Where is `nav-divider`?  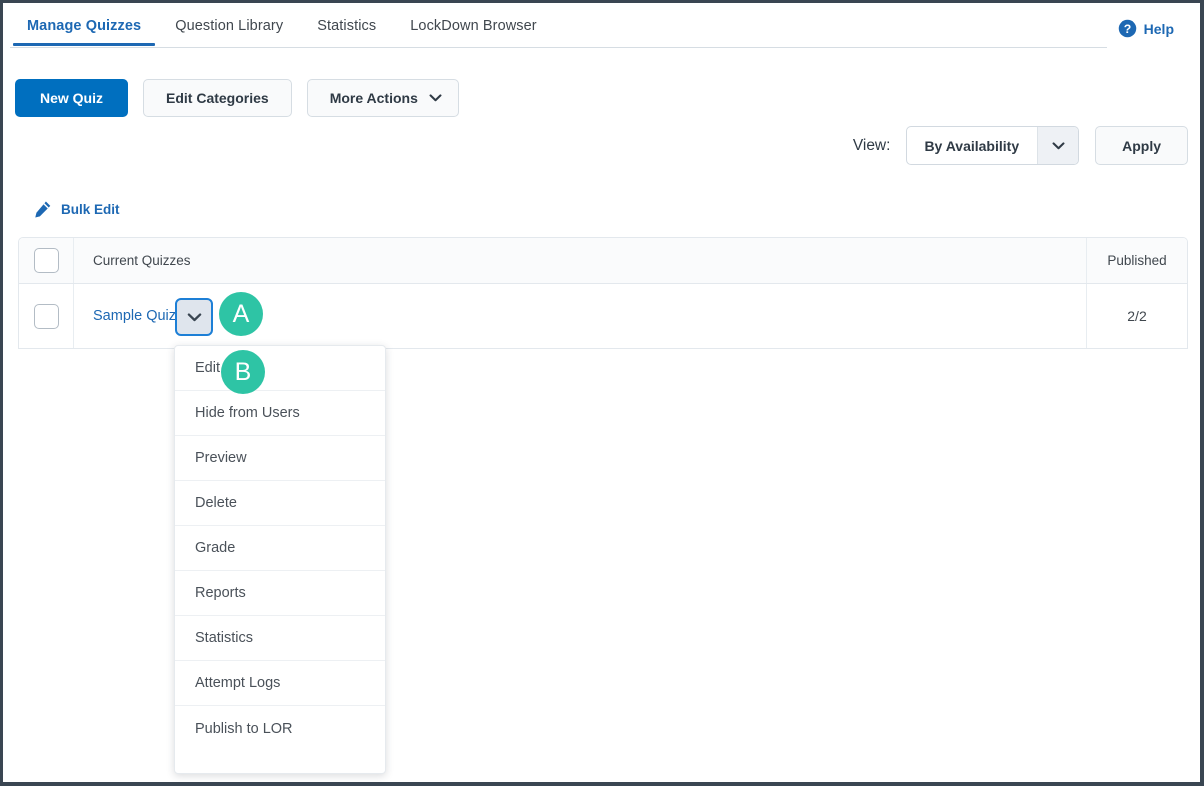 nav-divider is located at coordinates (558, 47).